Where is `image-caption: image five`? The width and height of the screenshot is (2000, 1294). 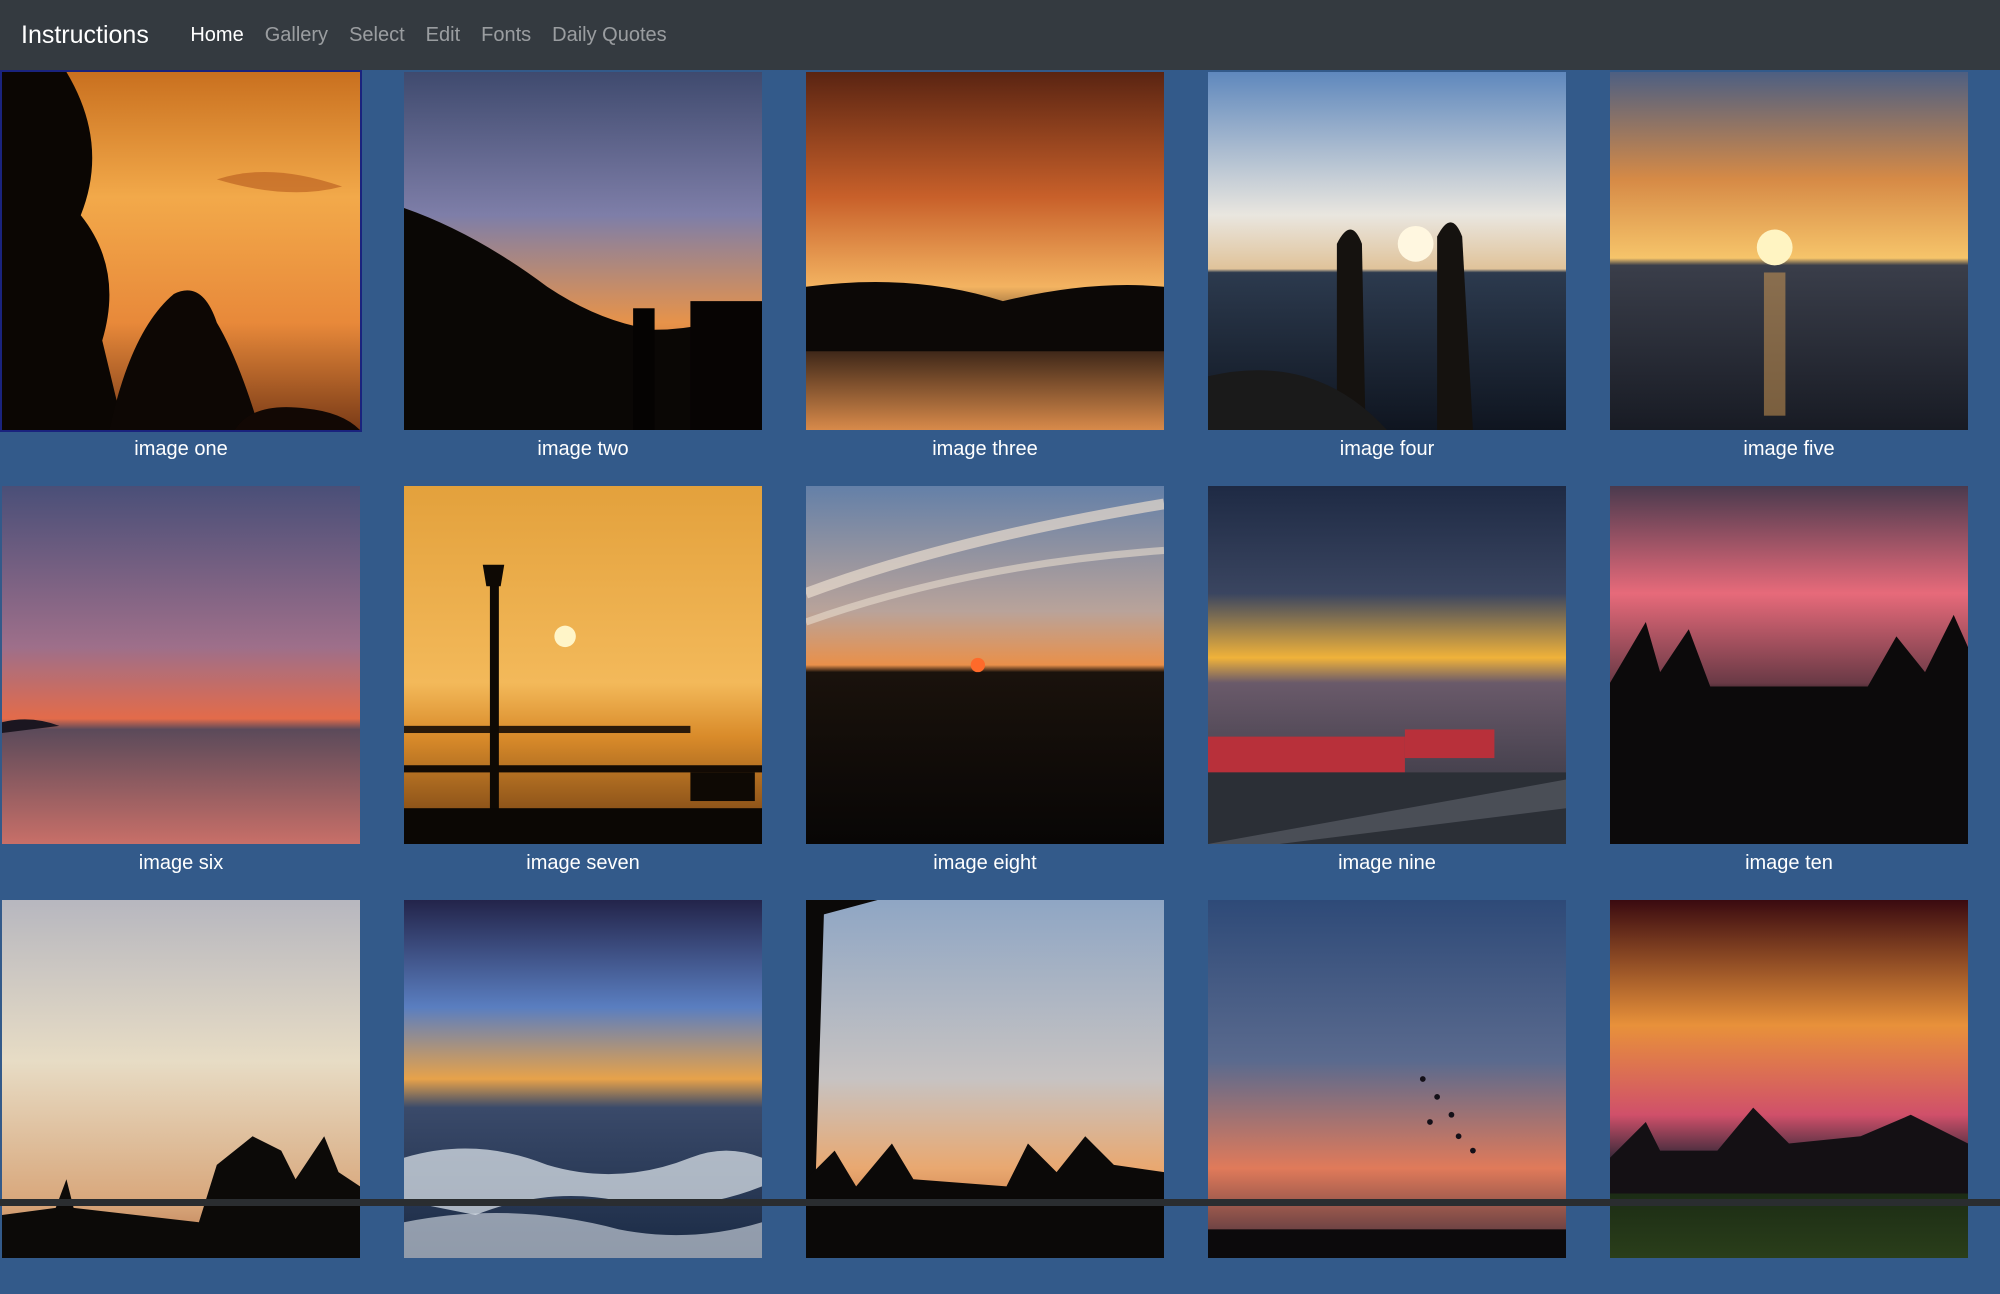
image-caption: image five is located at coordinates (1789, 449).